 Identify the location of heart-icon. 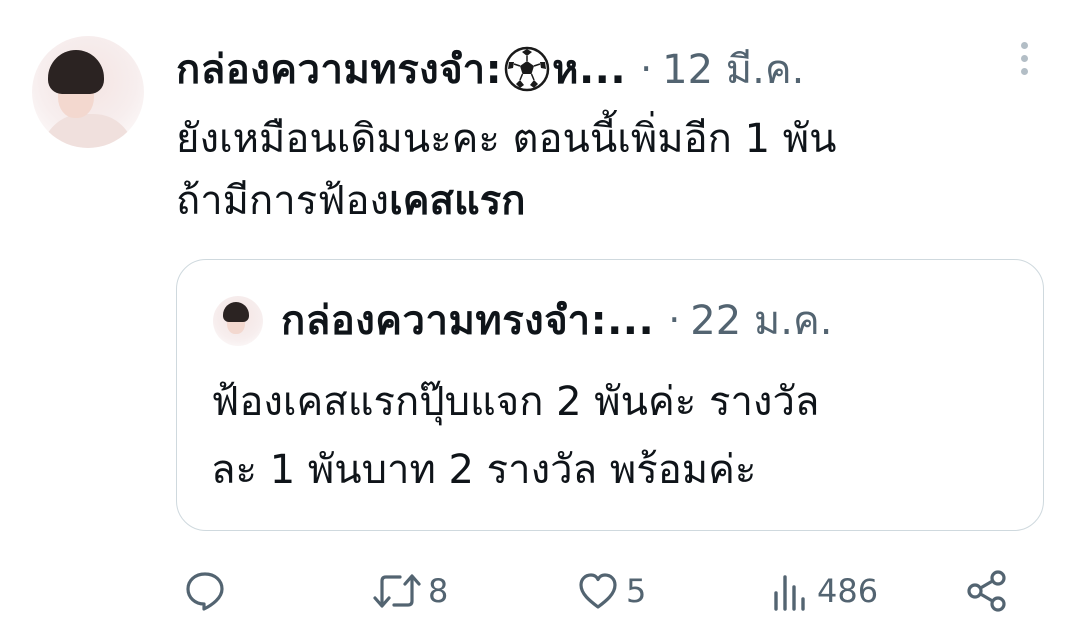
(598, 591).